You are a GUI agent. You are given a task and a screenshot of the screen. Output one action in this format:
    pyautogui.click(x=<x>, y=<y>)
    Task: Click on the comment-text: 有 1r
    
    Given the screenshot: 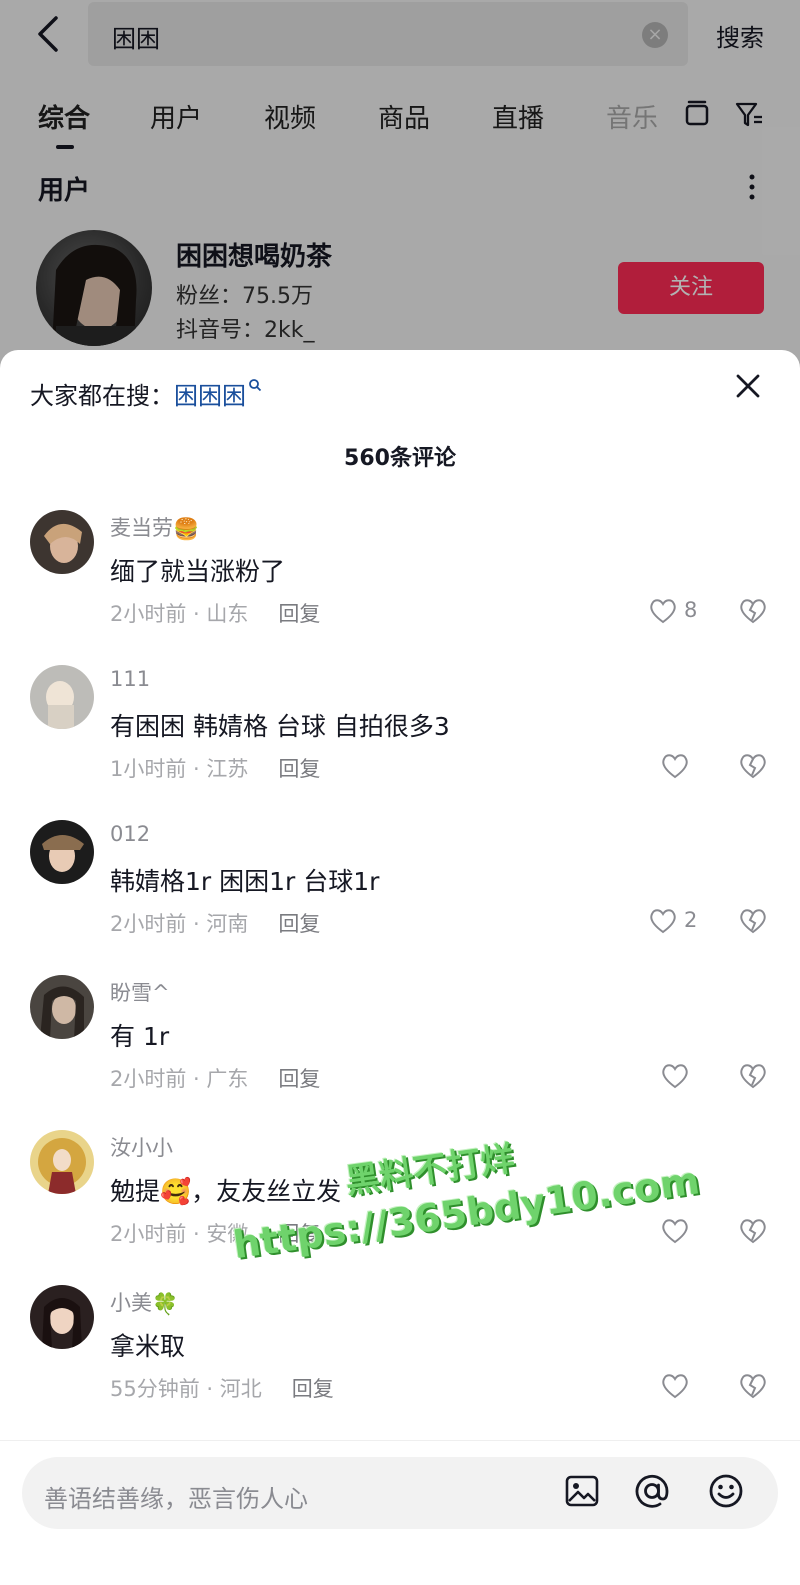 What is the action you would take?
    pyautogui.click(x=140, y=1036)
    